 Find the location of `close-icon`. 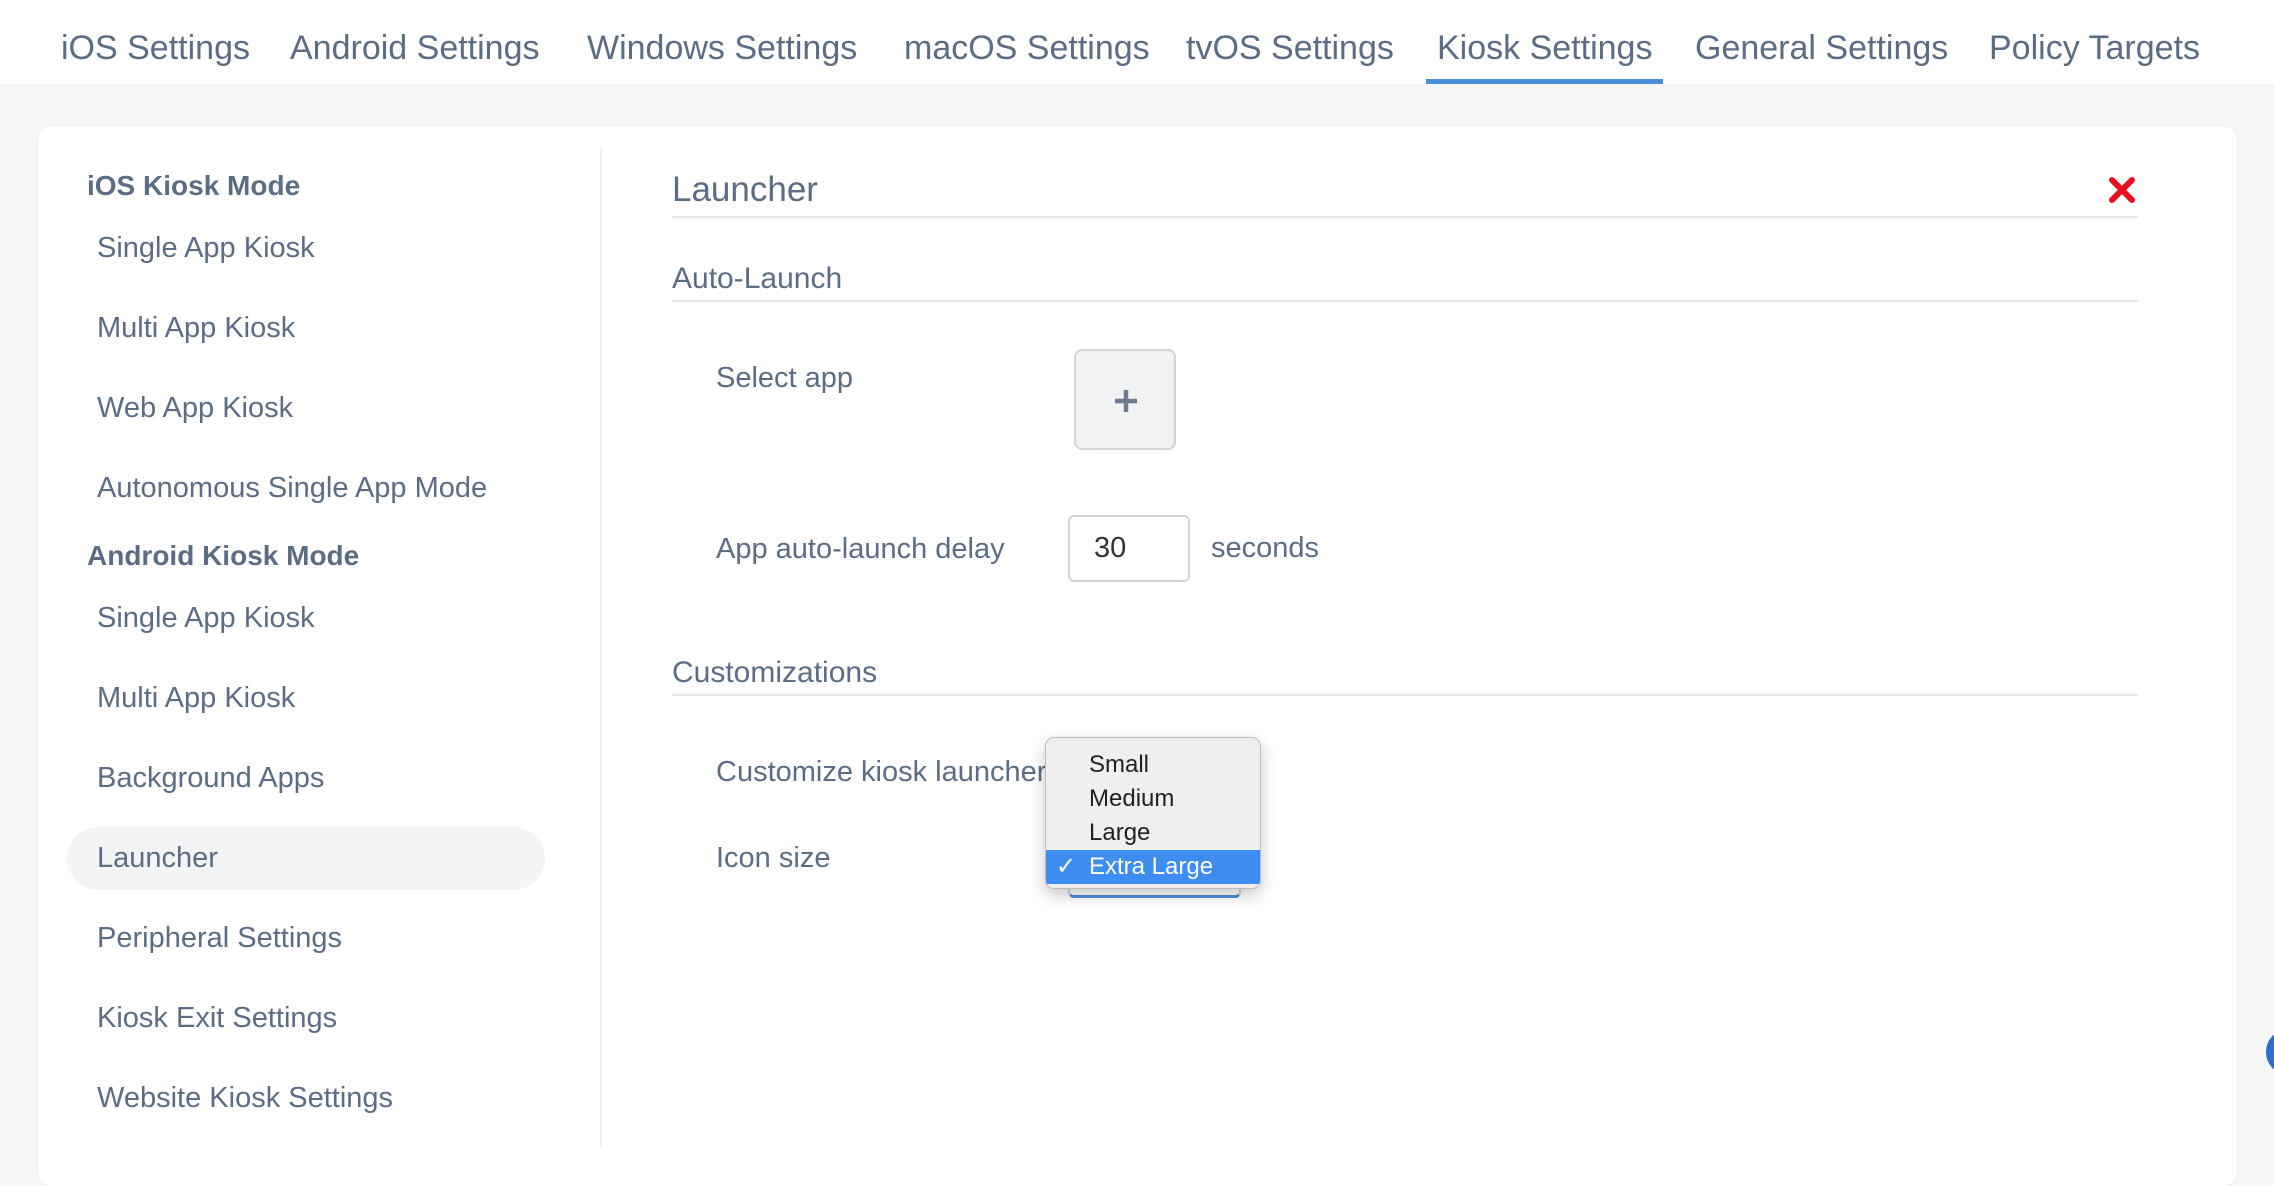

close-icon is located at coordinates (2122, 190).